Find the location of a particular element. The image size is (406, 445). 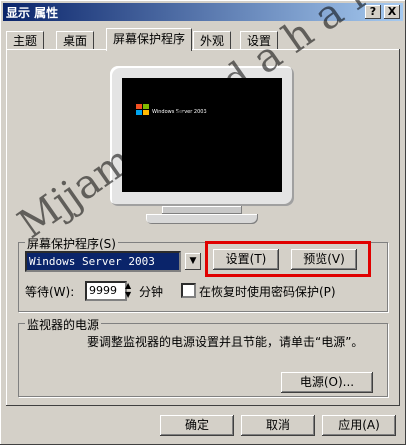

settings-button: 设置(T) is located at coordinates (246, 259).